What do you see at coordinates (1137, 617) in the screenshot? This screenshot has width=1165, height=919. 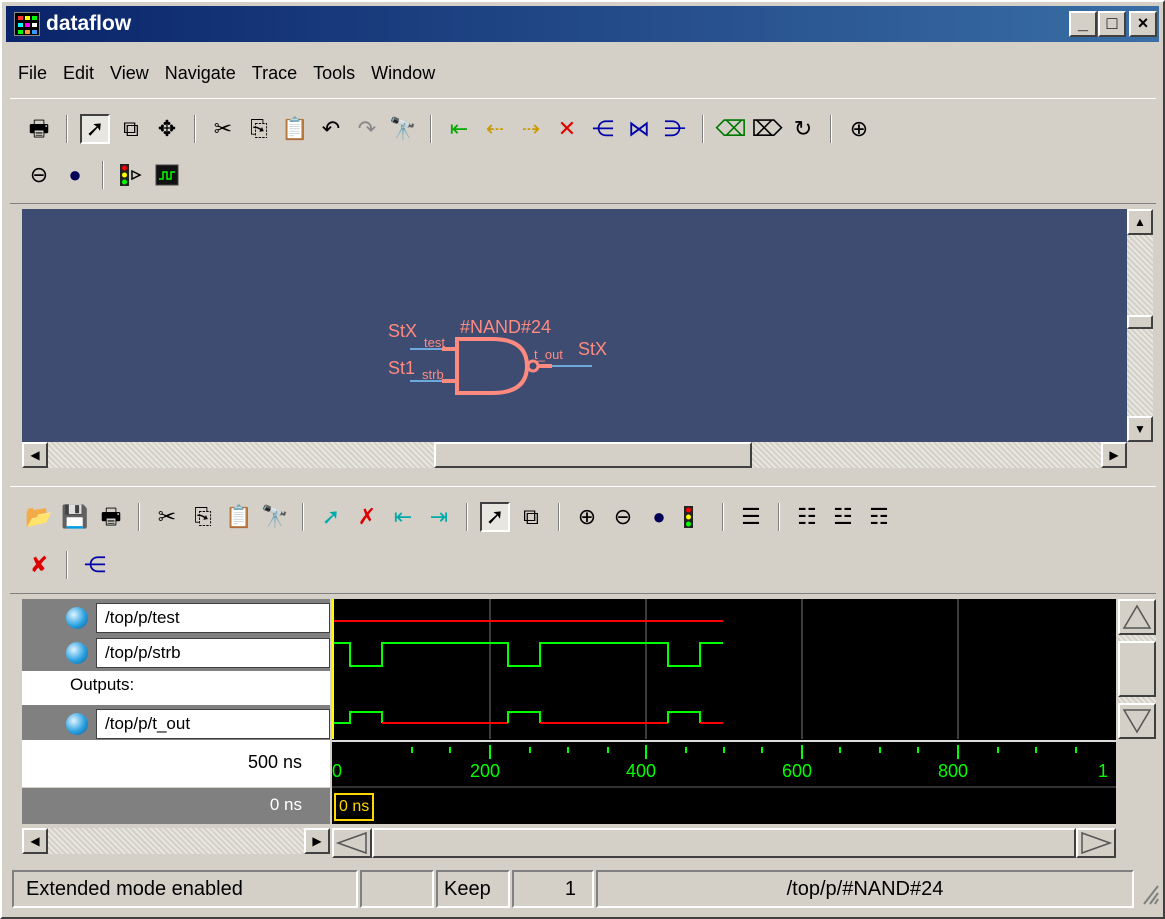 I see `scroll-up-button` at bounding box center [1137, 617].